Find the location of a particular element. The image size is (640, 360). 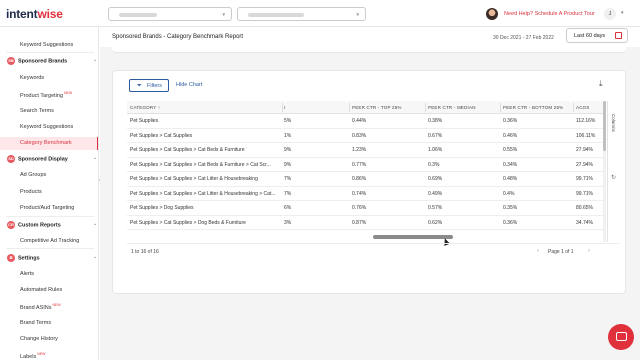

calendar-icon is located at coordinates (618, 35).